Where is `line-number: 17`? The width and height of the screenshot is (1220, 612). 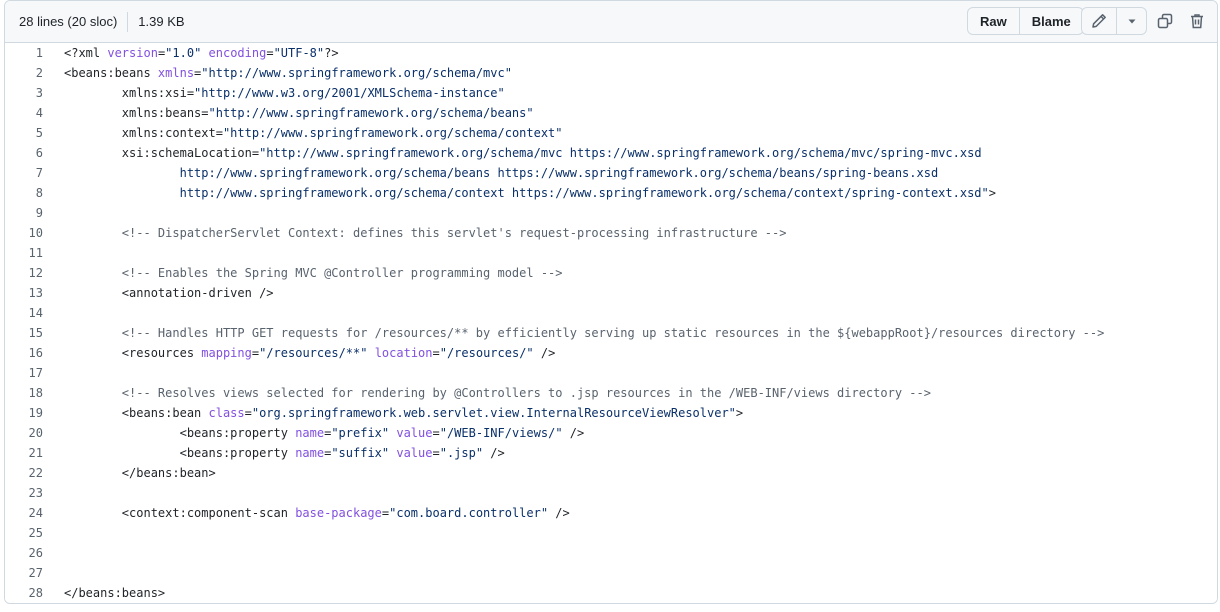 line-number: 17 is located at coordinates (24, 373).